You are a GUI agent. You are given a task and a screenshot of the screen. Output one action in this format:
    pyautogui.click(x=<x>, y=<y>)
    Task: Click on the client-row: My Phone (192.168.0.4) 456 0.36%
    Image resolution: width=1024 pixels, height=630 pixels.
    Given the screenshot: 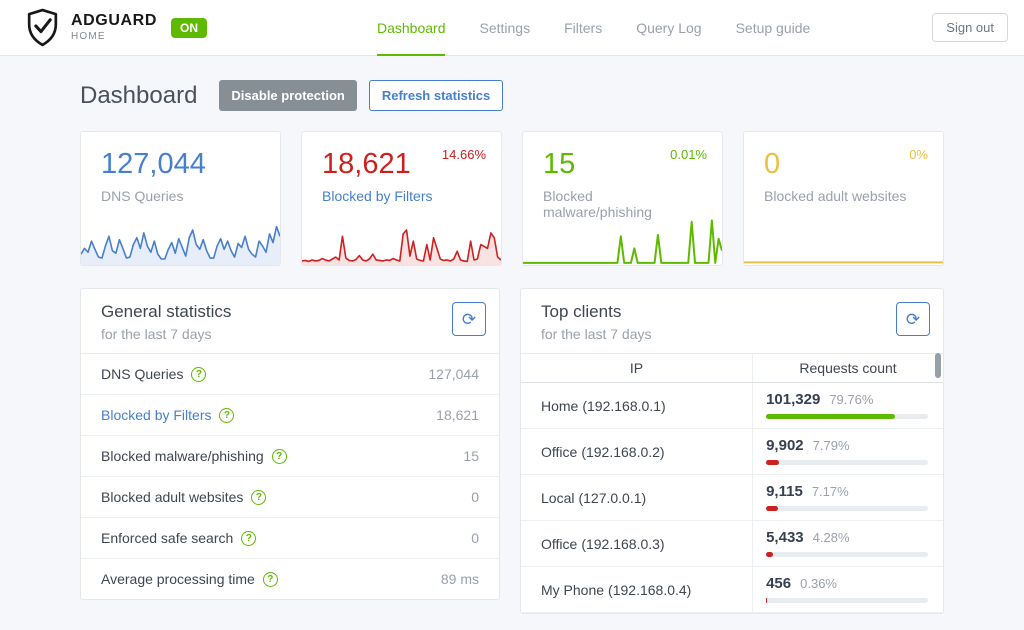 What is the action you would take?
    pyautogui.click(x=732, y=590)
    